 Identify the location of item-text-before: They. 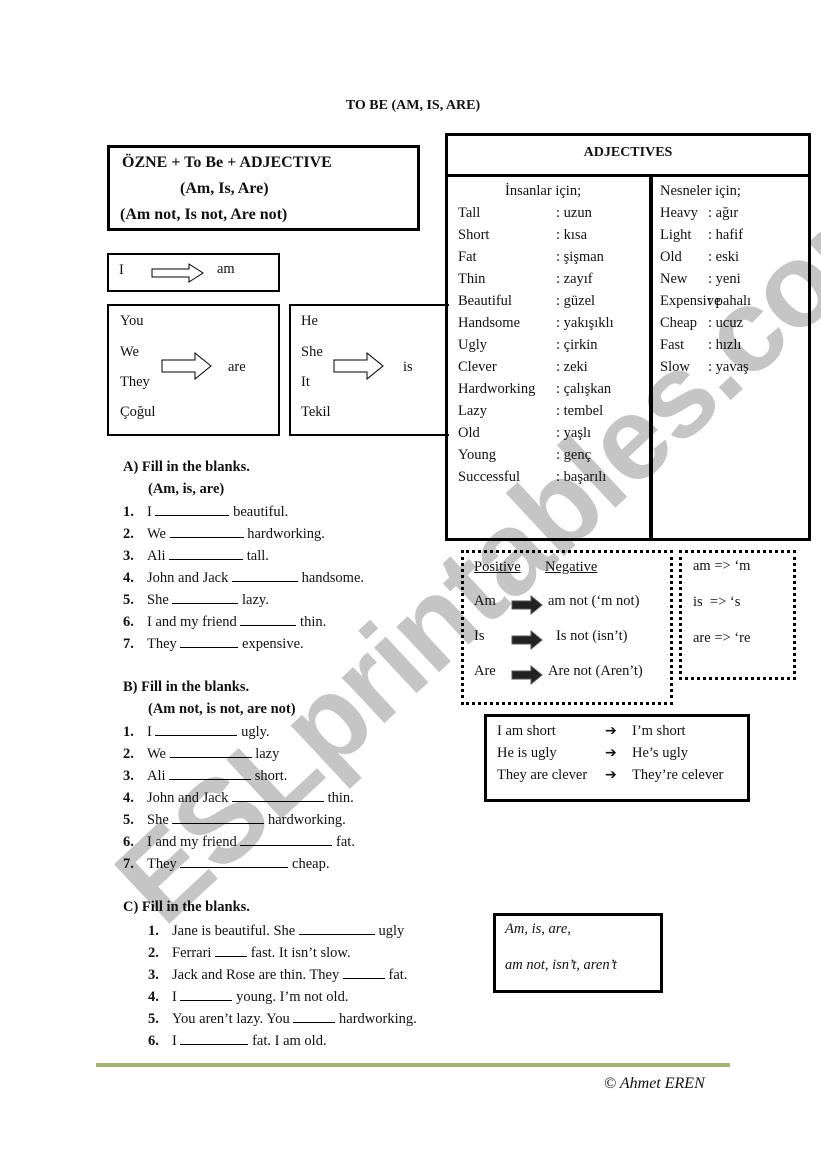
(162, 644).